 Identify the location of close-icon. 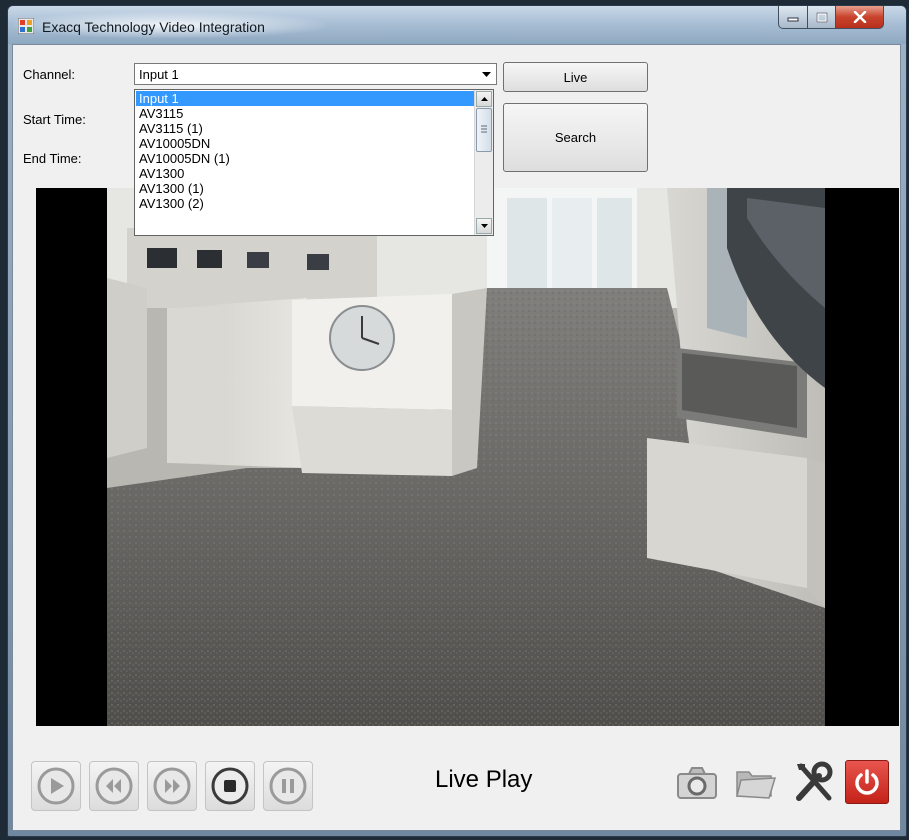
(859, 17).